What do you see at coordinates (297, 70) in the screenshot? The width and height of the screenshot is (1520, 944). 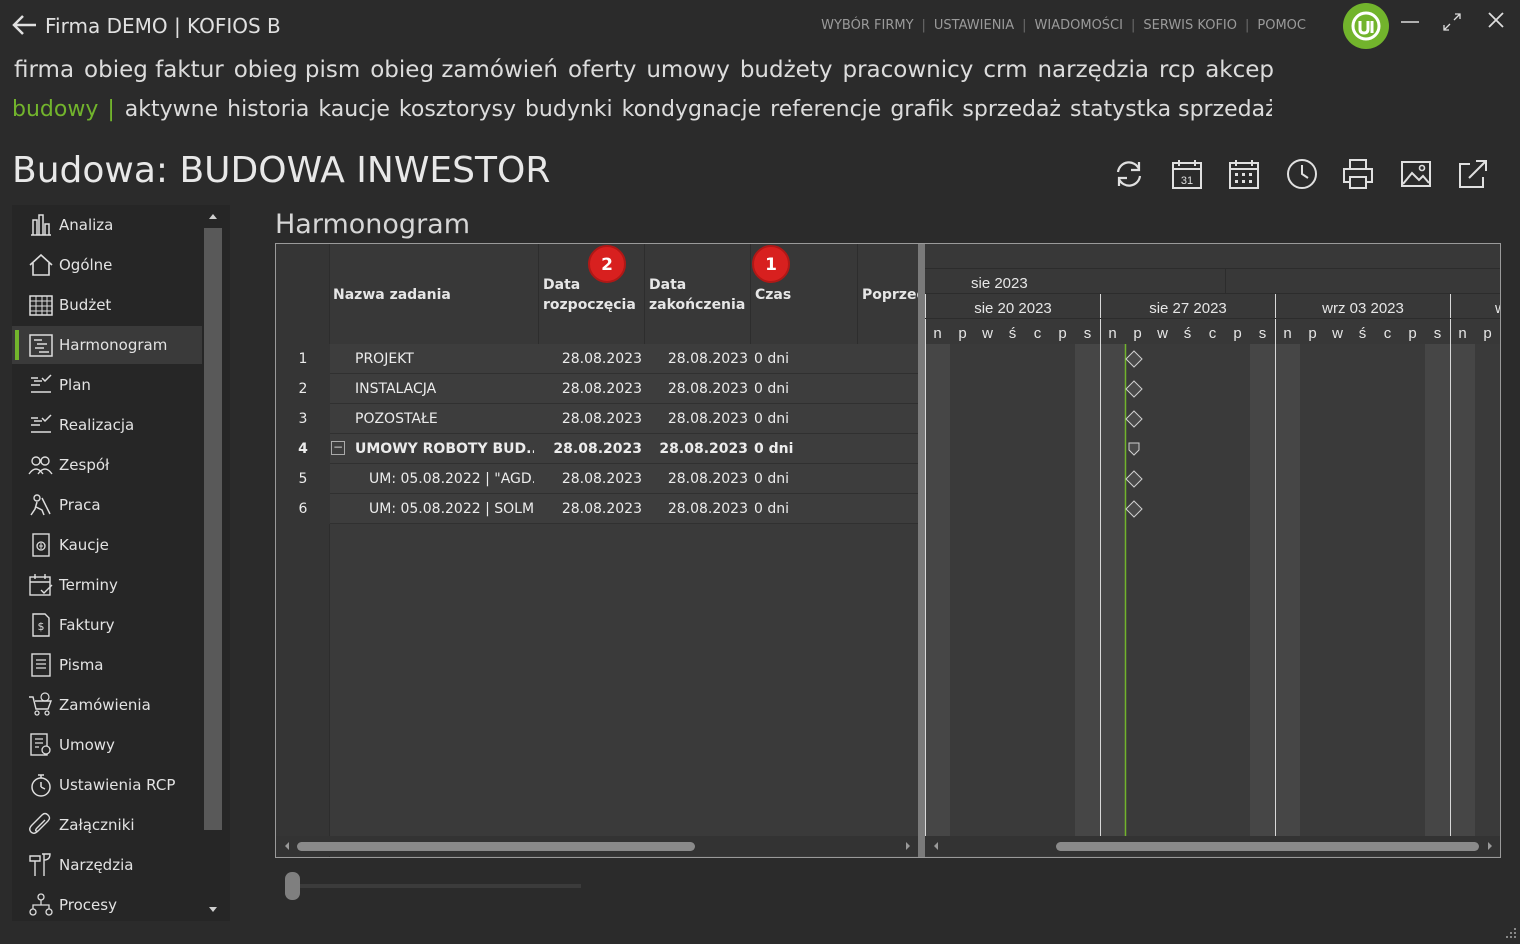 I see `main-menu-item: obieg pism` at bounding box center [297, 70].